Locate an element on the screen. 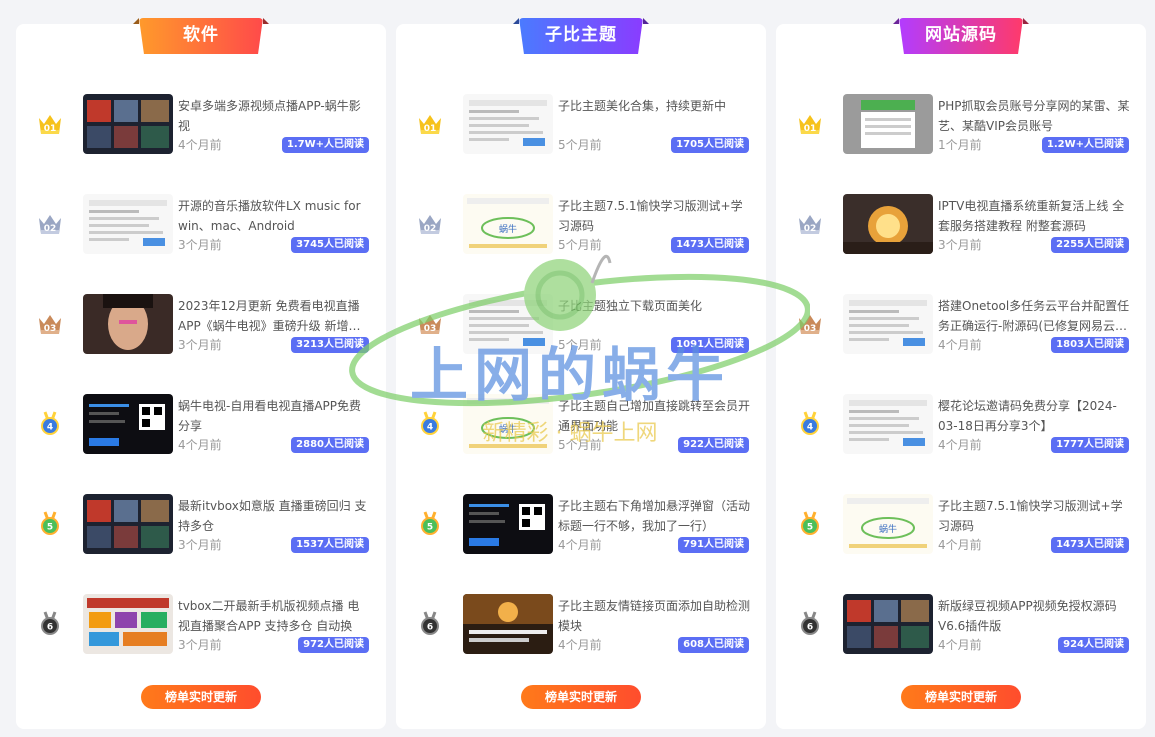 The height and width of the screenshot is (737, 1155). panel-ribbon: 软件 is located at coordinates (201, 39).